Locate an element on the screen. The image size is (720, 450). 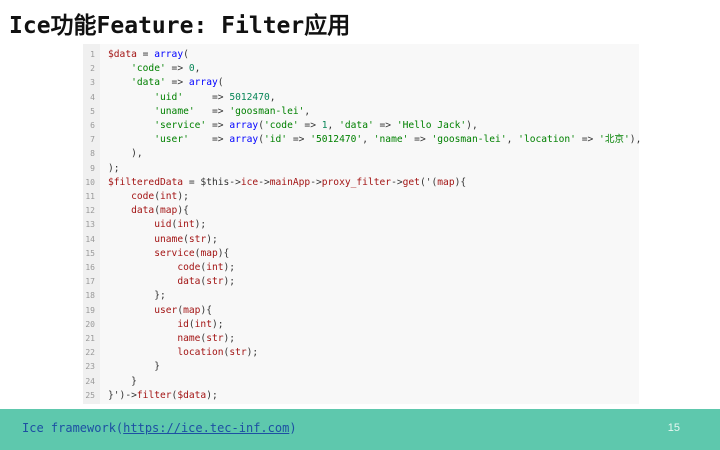
code-line: 19 user(map){ is located at coordinates (147, 311).